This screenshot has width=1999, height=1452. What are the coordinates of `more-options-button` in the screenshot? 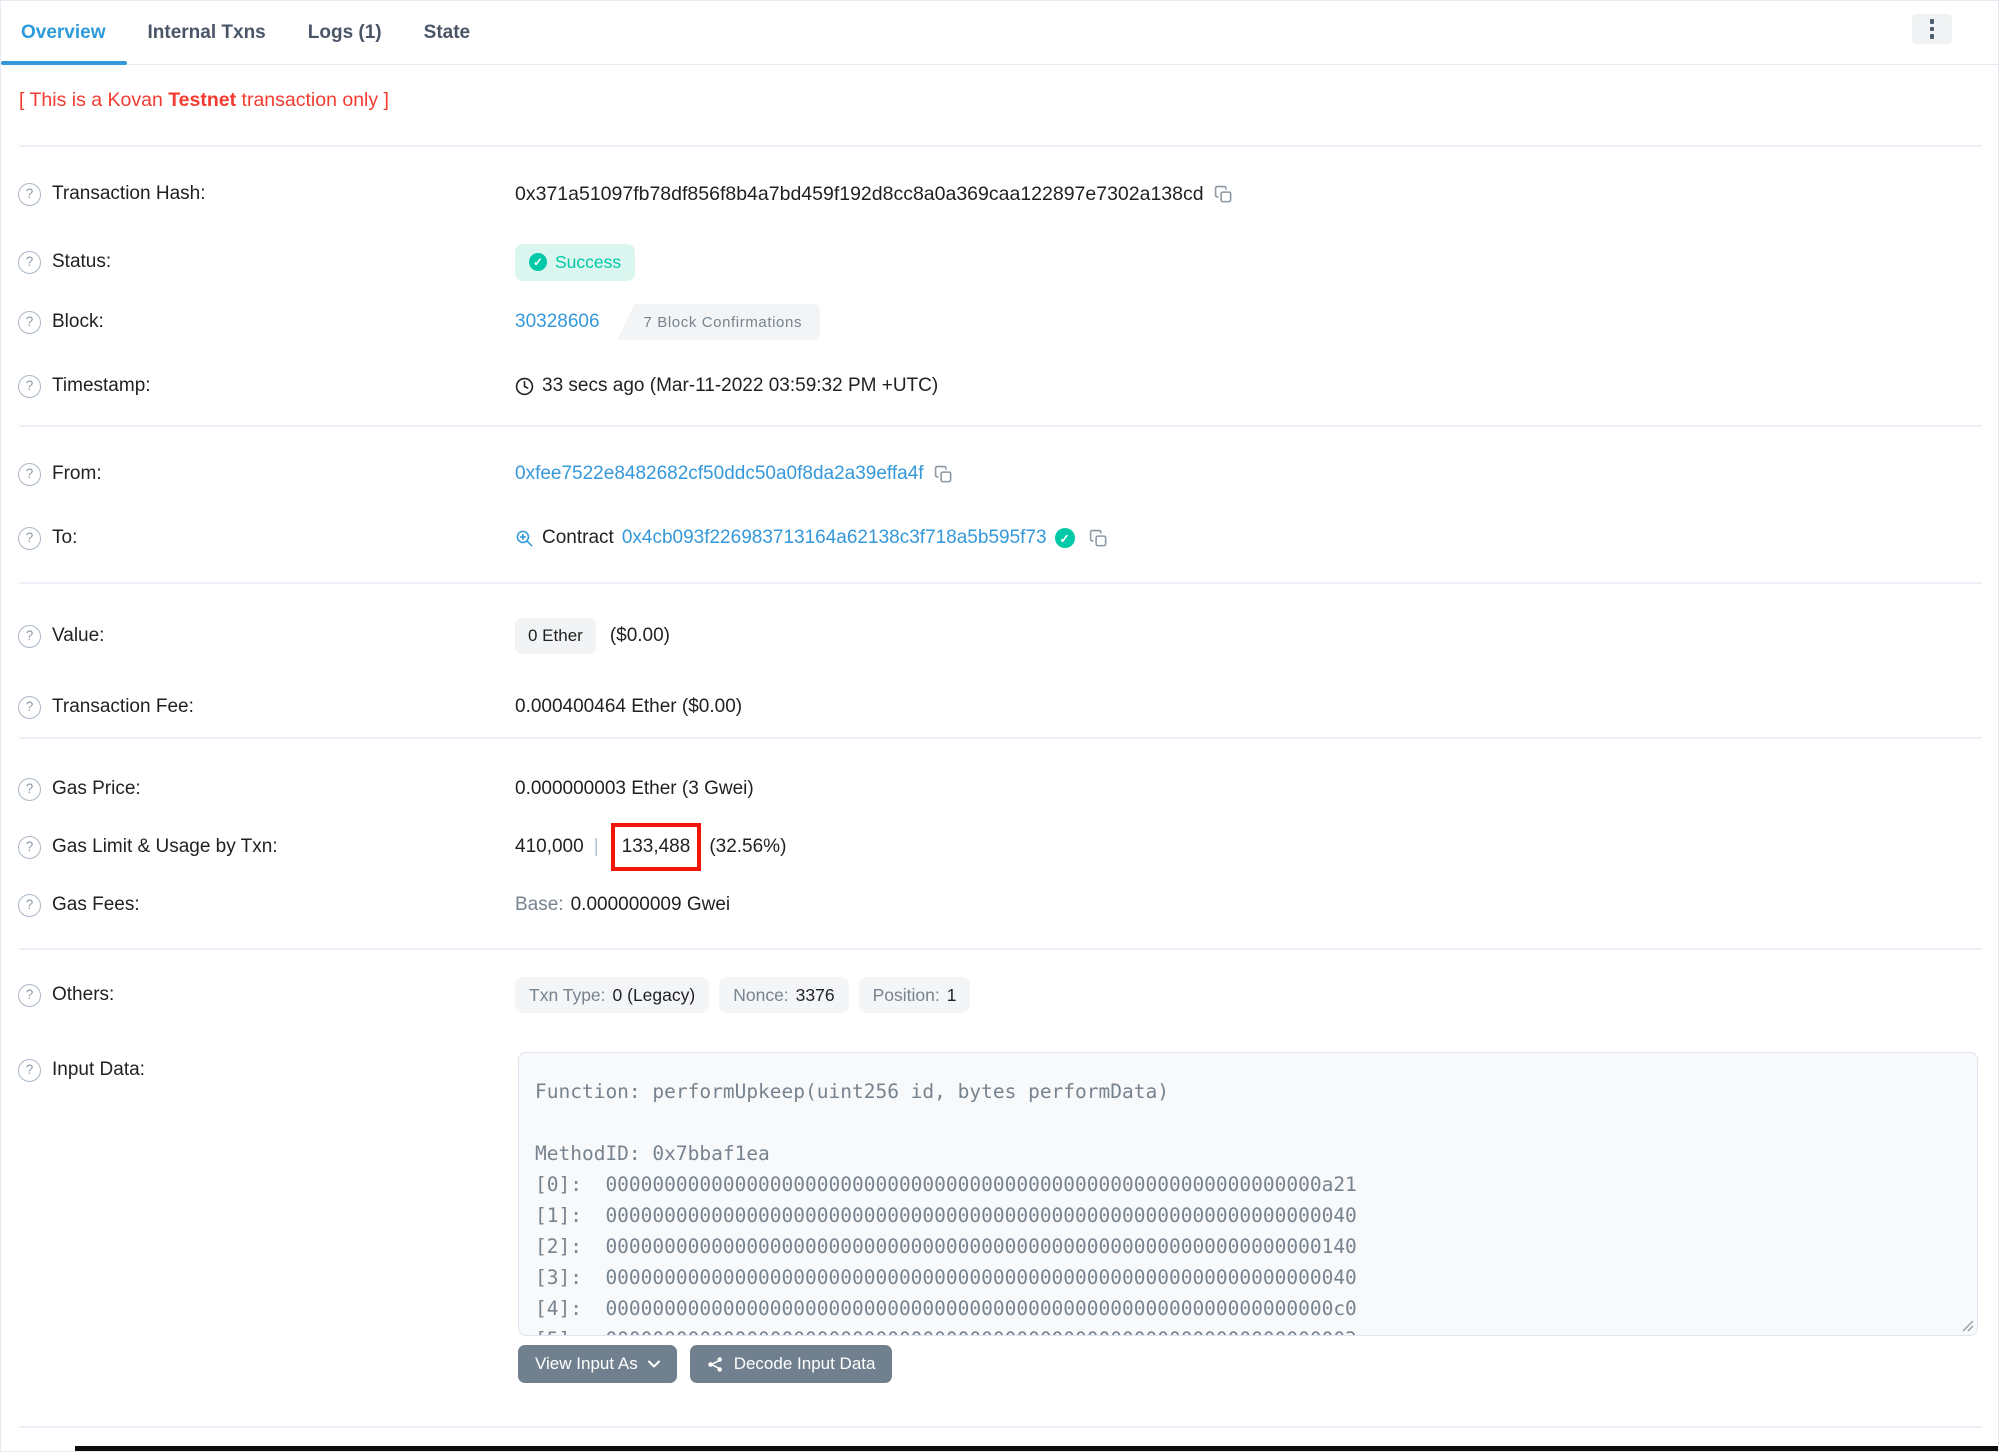 It's located at (1932, 29).